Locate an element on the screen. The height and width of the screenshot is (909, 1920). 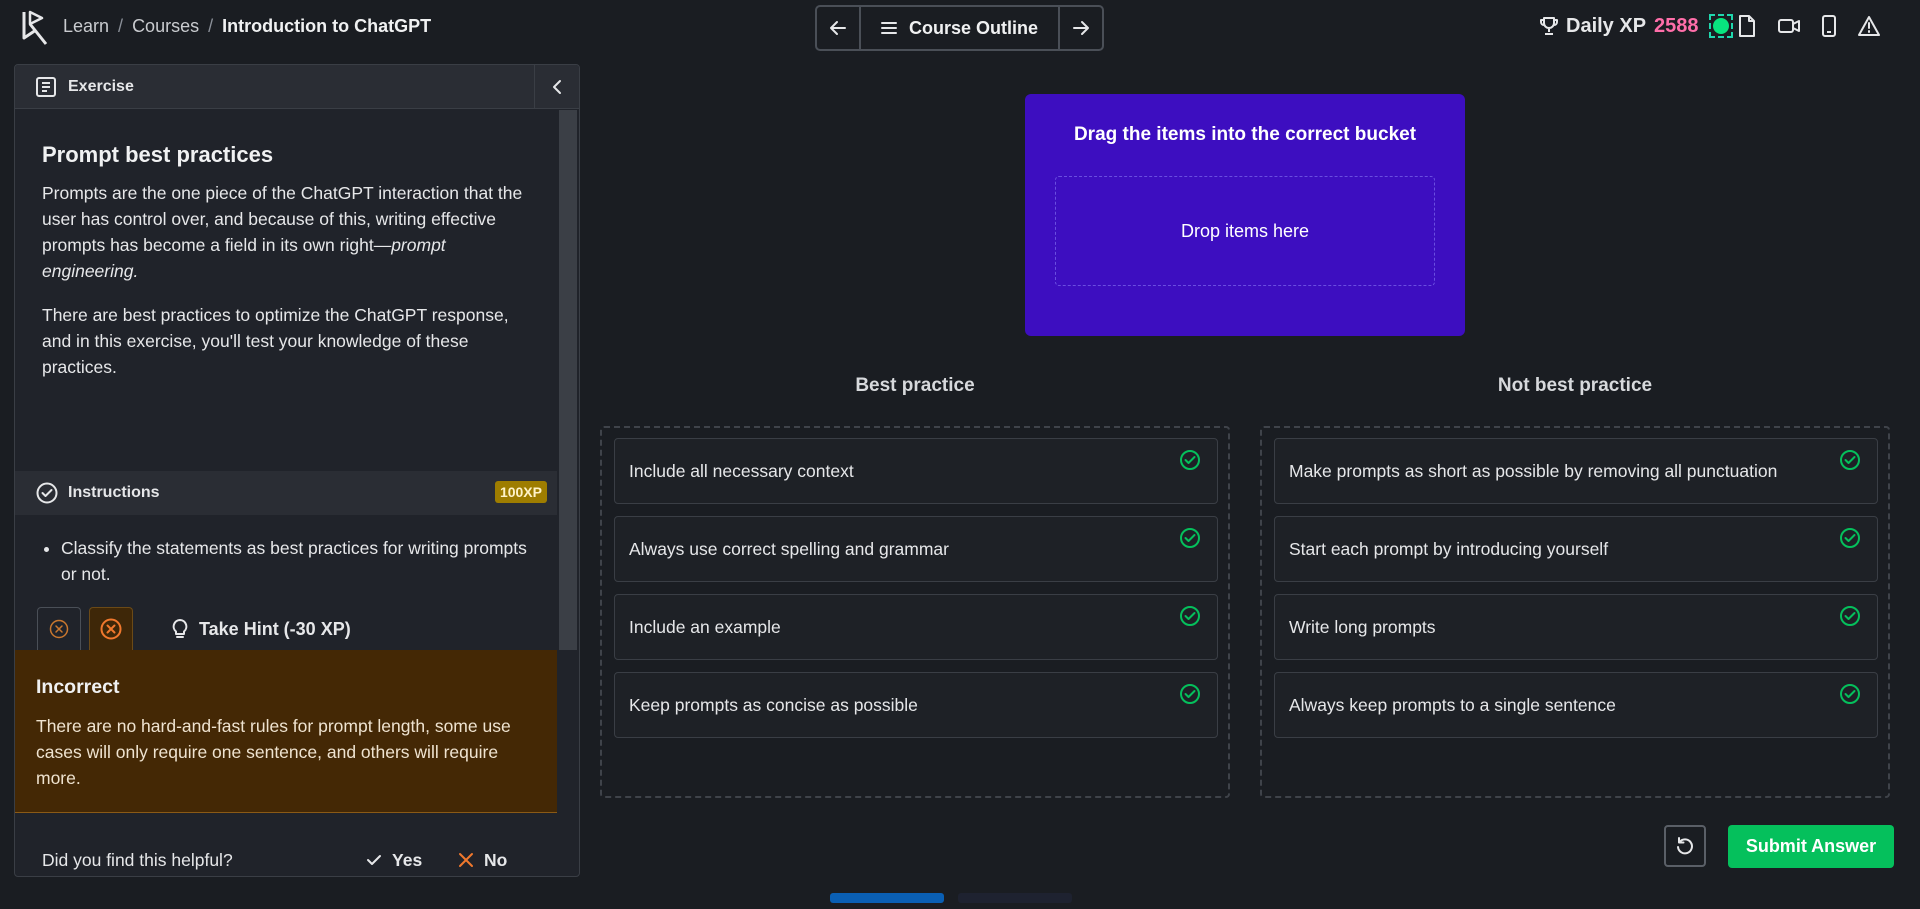
arrow-left-icon is located at coordinates (838, 28).